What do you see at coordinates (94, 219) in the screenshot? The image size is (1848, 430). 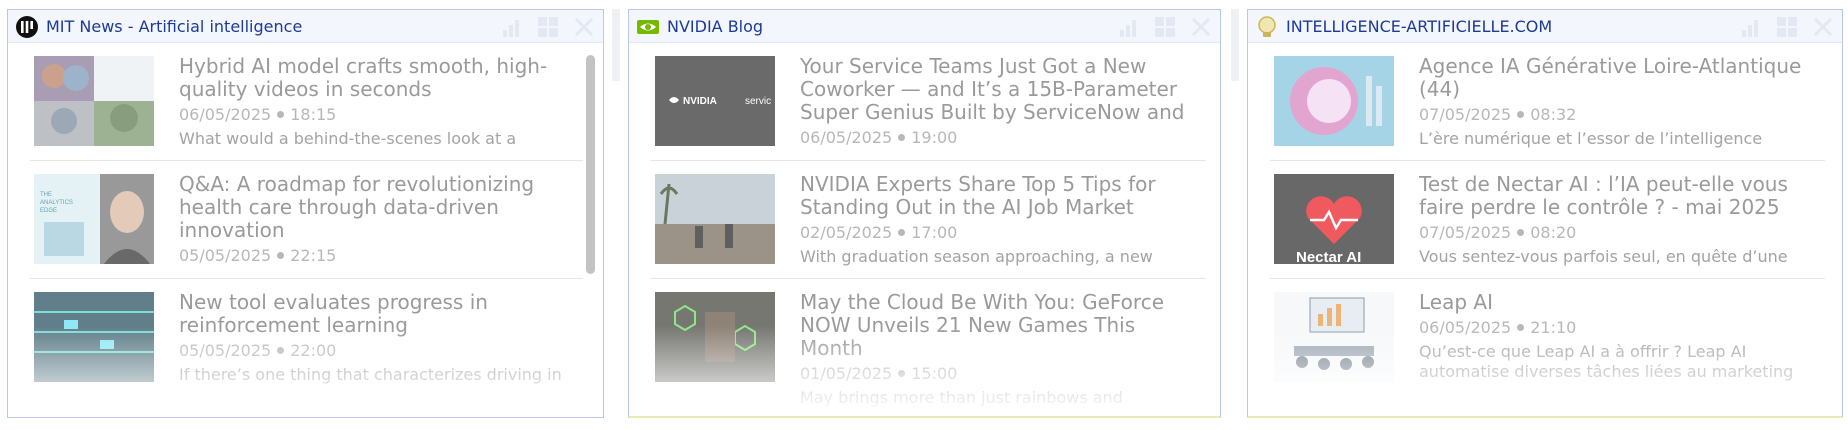 I see `article-thumbnail: THE ANALYTICS EDGE` at bounding box center [94, 219].